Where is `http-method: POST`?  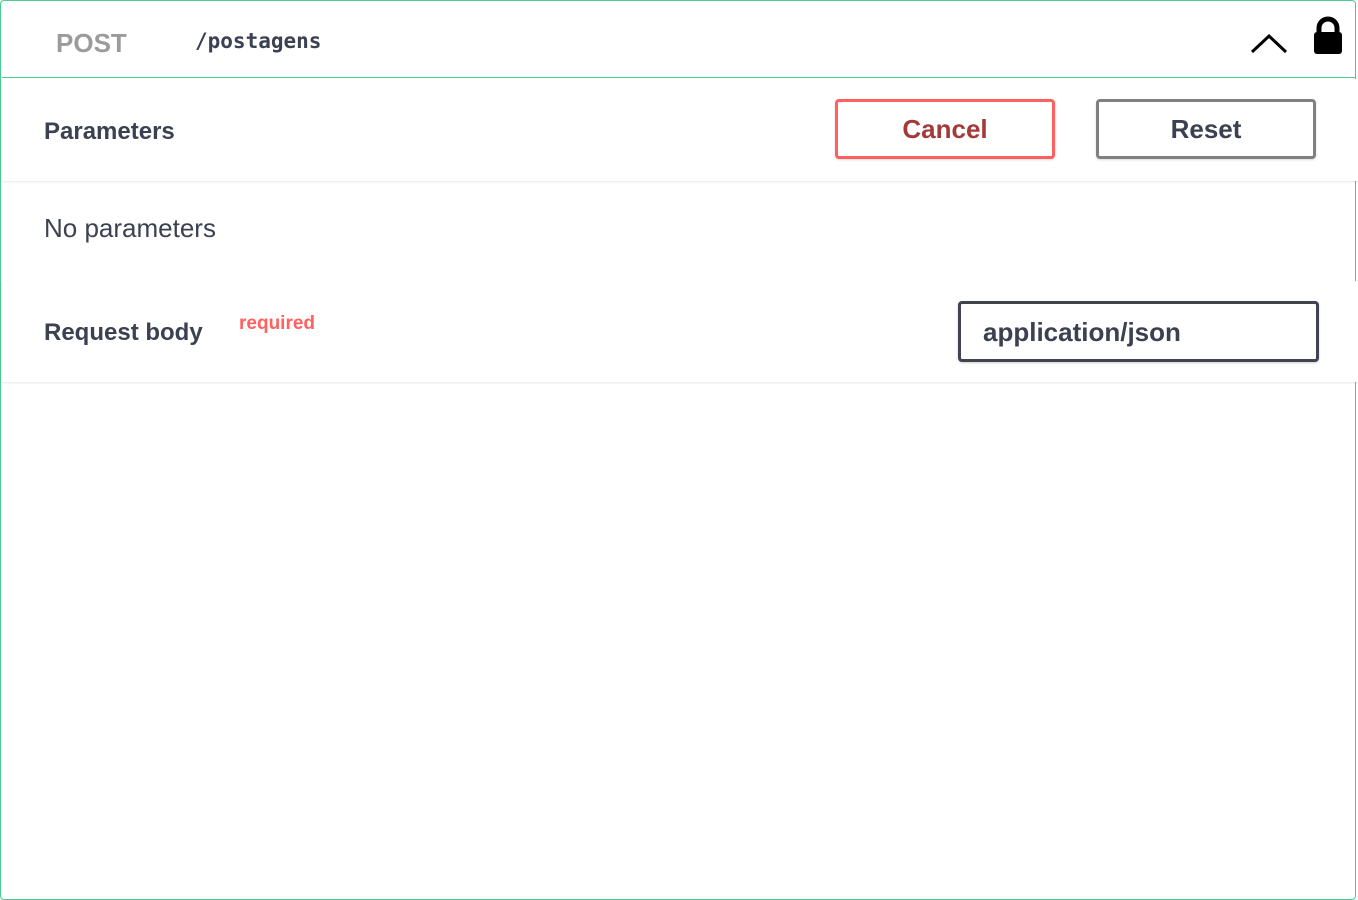
http-method: POST is located at coordinates (91, 43).